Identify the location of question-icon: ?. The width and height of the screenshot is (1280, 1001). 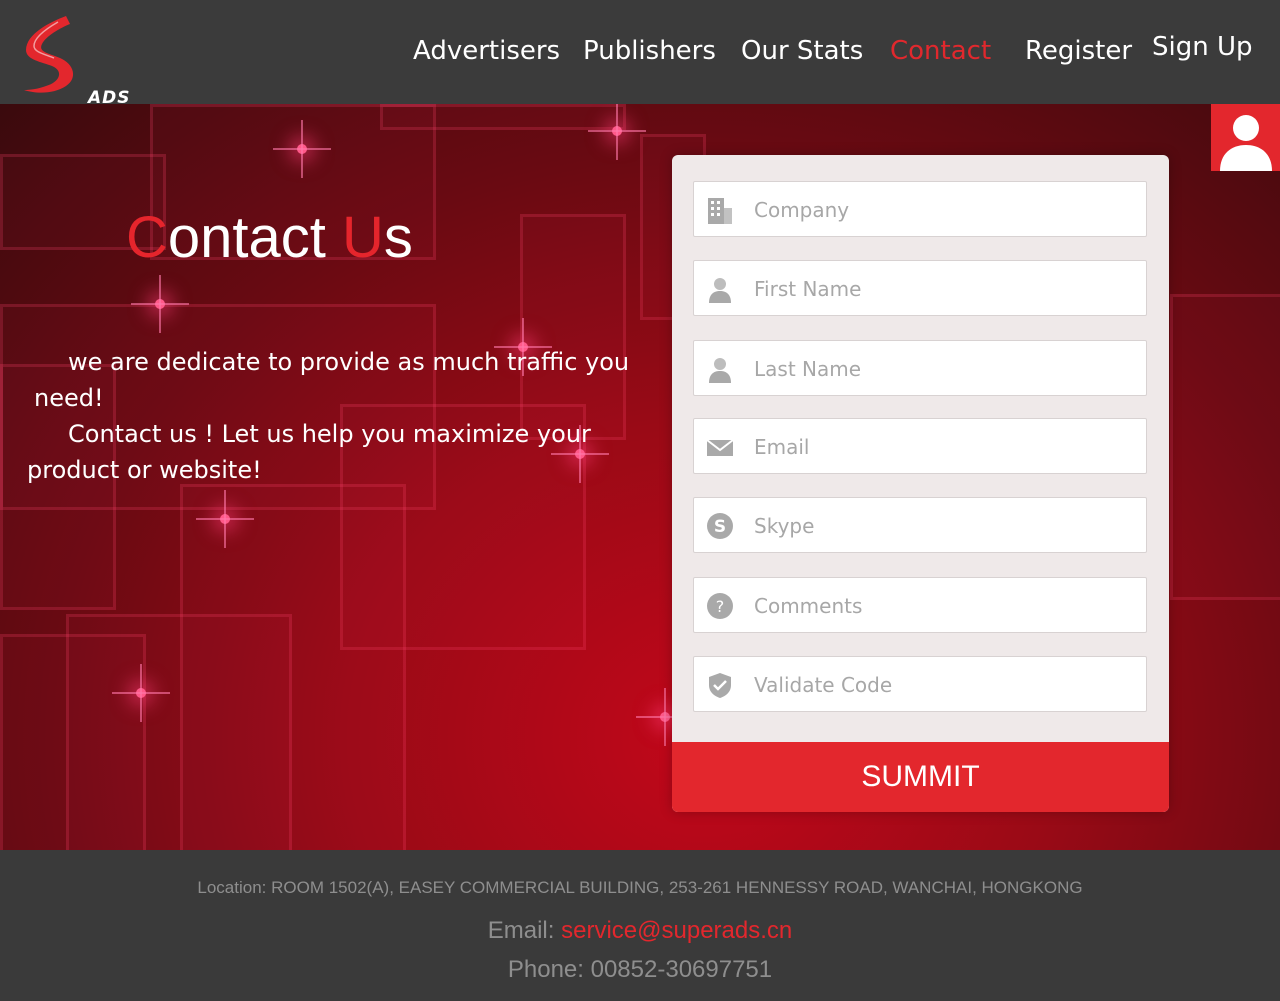
(720, 606).